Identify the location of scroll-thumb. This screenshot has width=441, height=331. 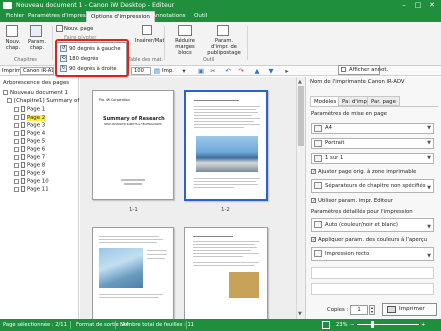
(301, 116).